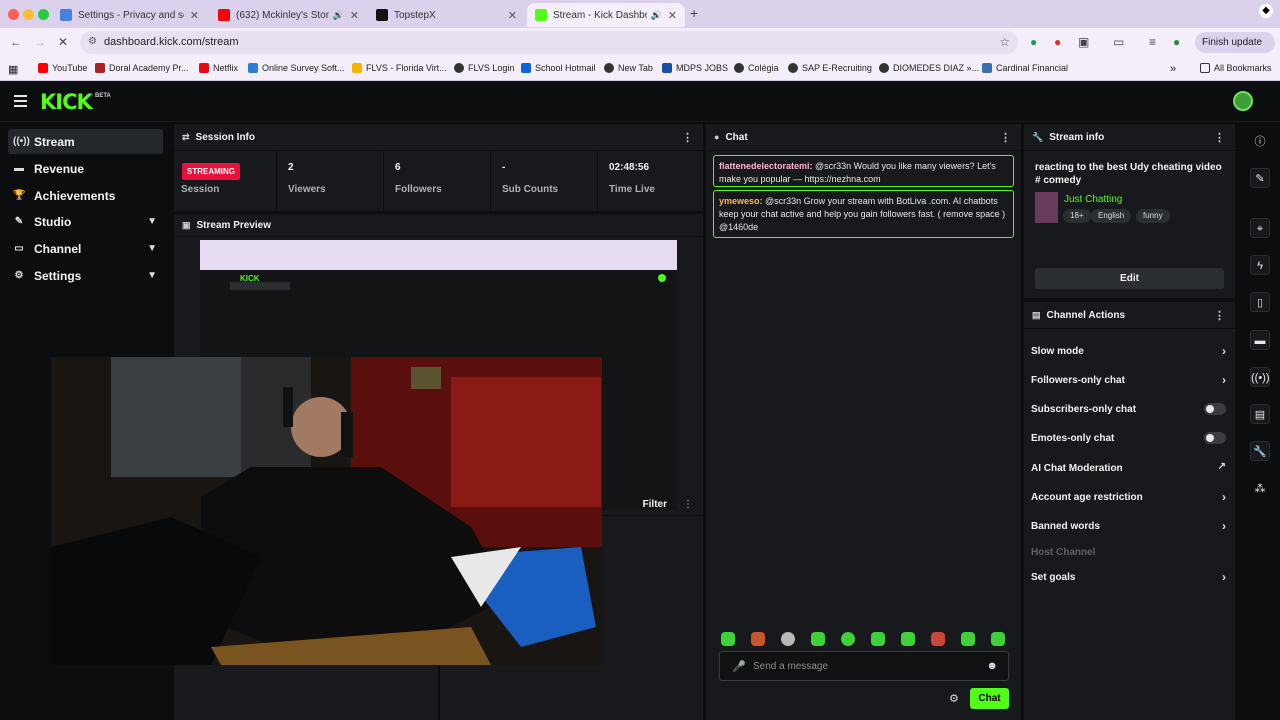  Describe the element at coordinates (1083, 42) in the screenshot. I see `extensions-puzzle-icon: ▣` at that location.